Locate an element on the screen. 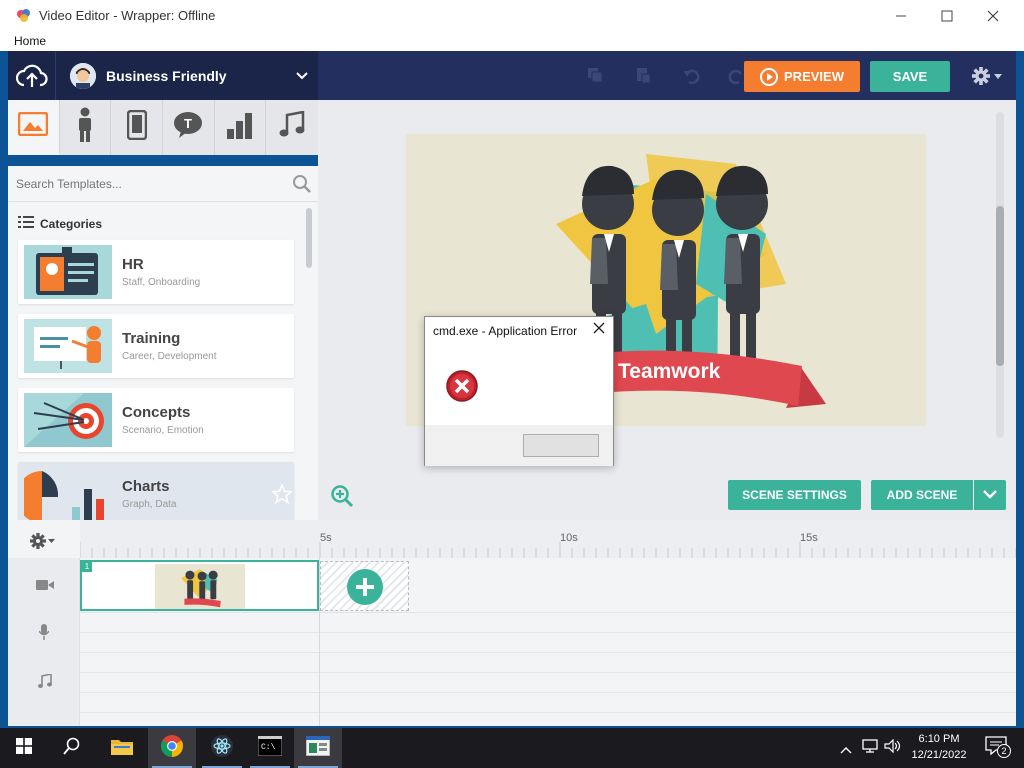 The width and height of the screenshot is (1024, 768). image-icon is located at coordinates (33, 126).